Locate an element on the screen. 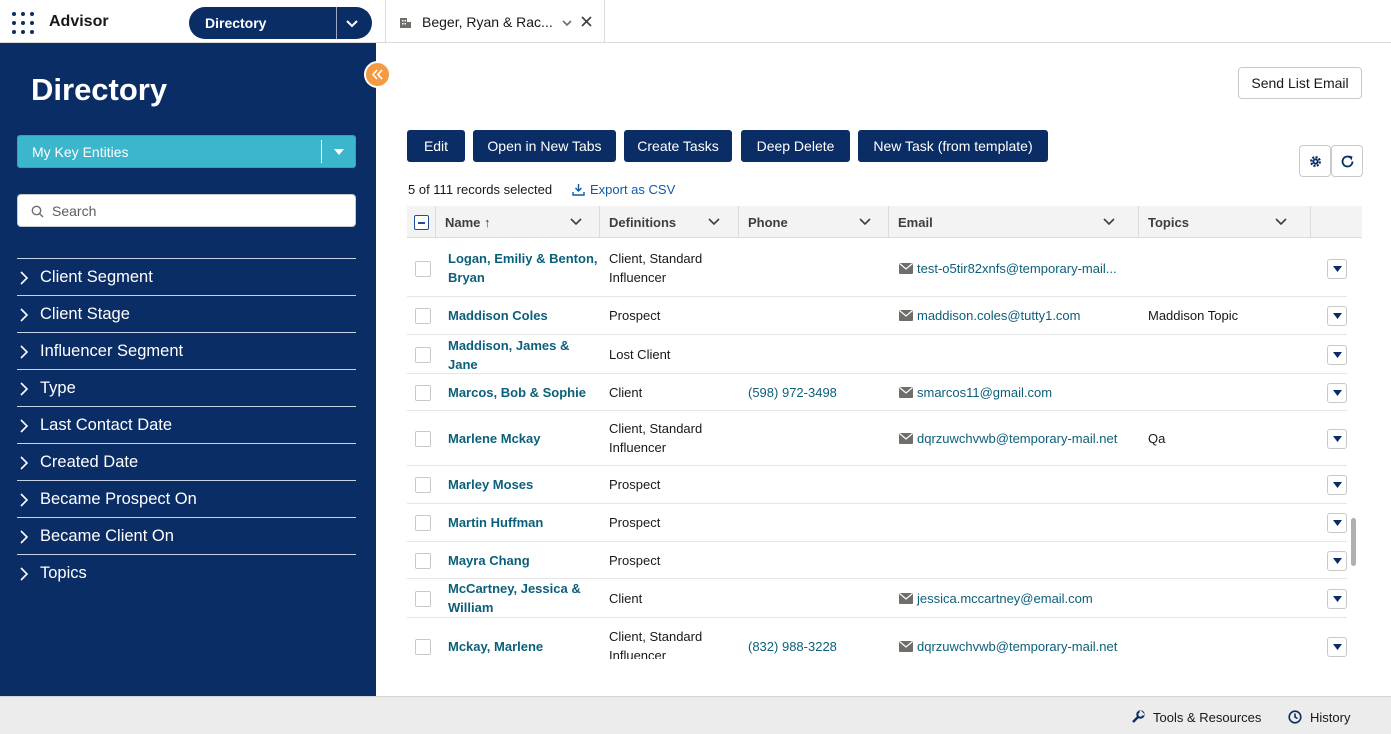  contact-name-link: Logan, Emiliy & Benton, Bryan is located at coordinates (523, 268).